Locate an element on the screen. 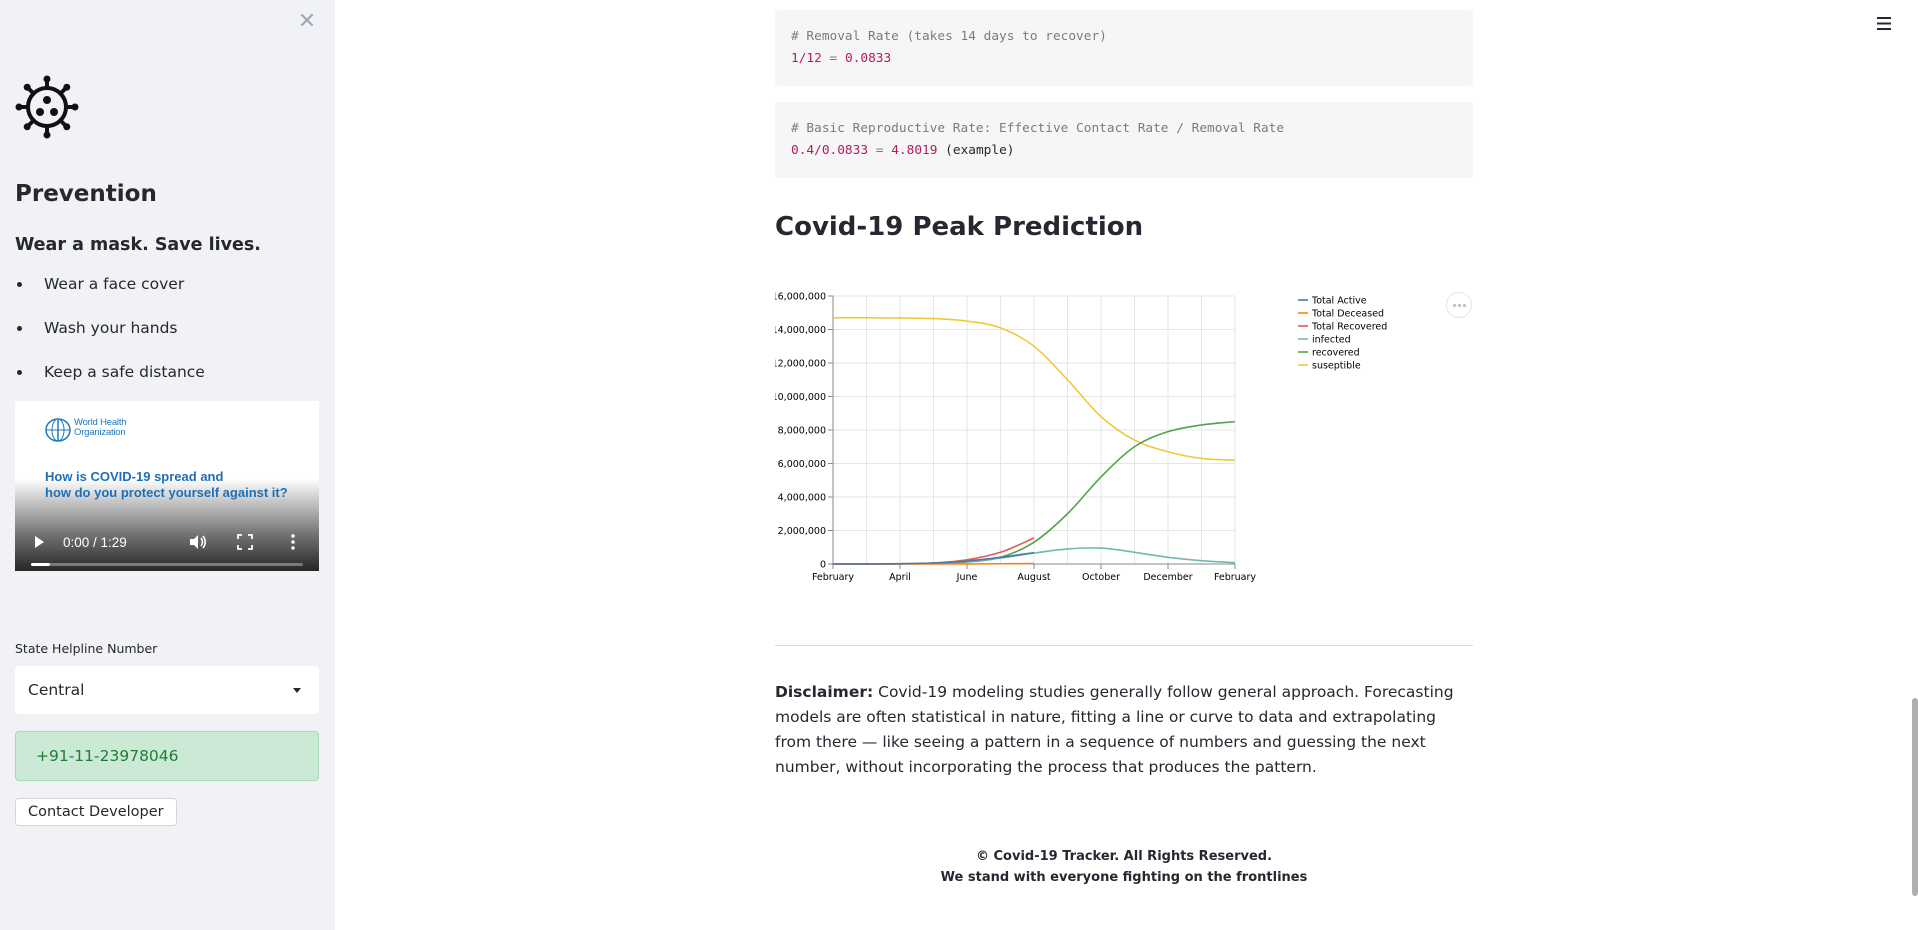 The width and height of the screenshot is (1918, 930). more-options-icon is located at coordinates (293, 542).